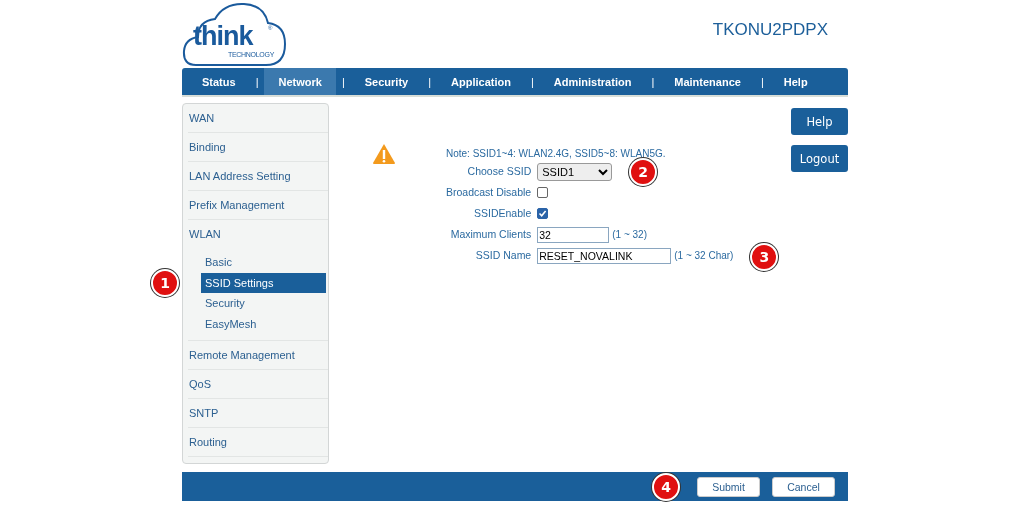  What do you see at coordinates (666, 486) in the screenshot?
I see `step-badge: 4` at bounding box center [666, 486].